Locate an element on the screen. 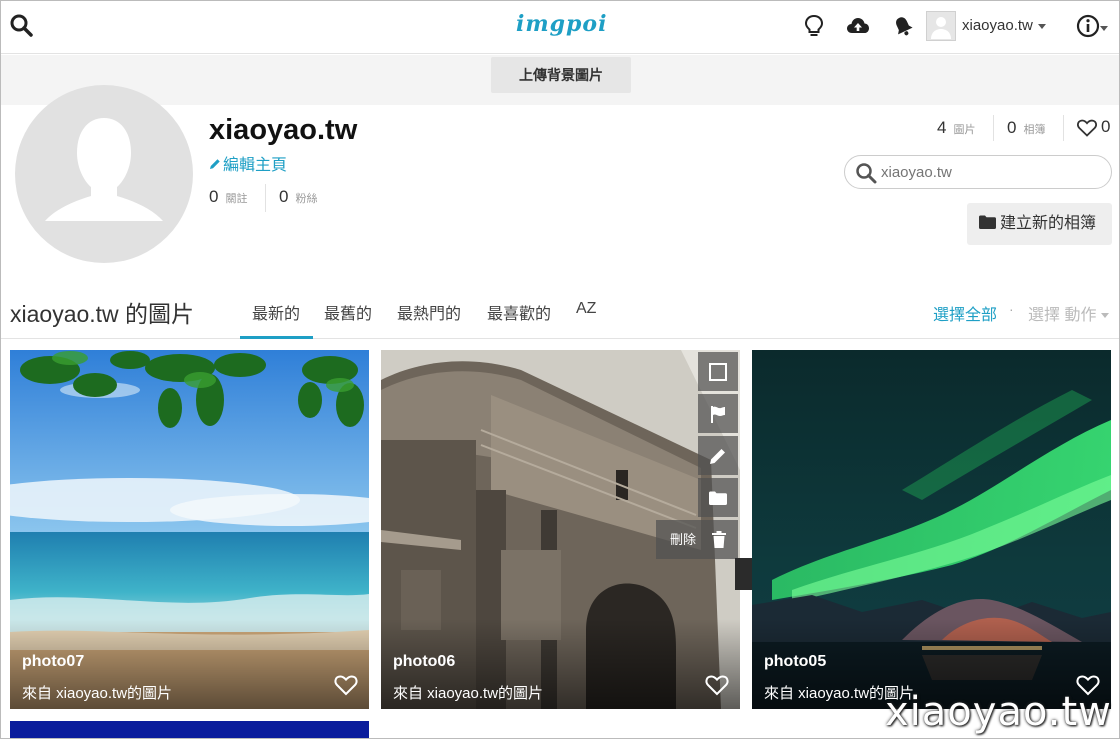 Image resolution: width=1120 pixels, height=739 pixels. info-chevron-down-icon is located at coordinates (1104, 28).